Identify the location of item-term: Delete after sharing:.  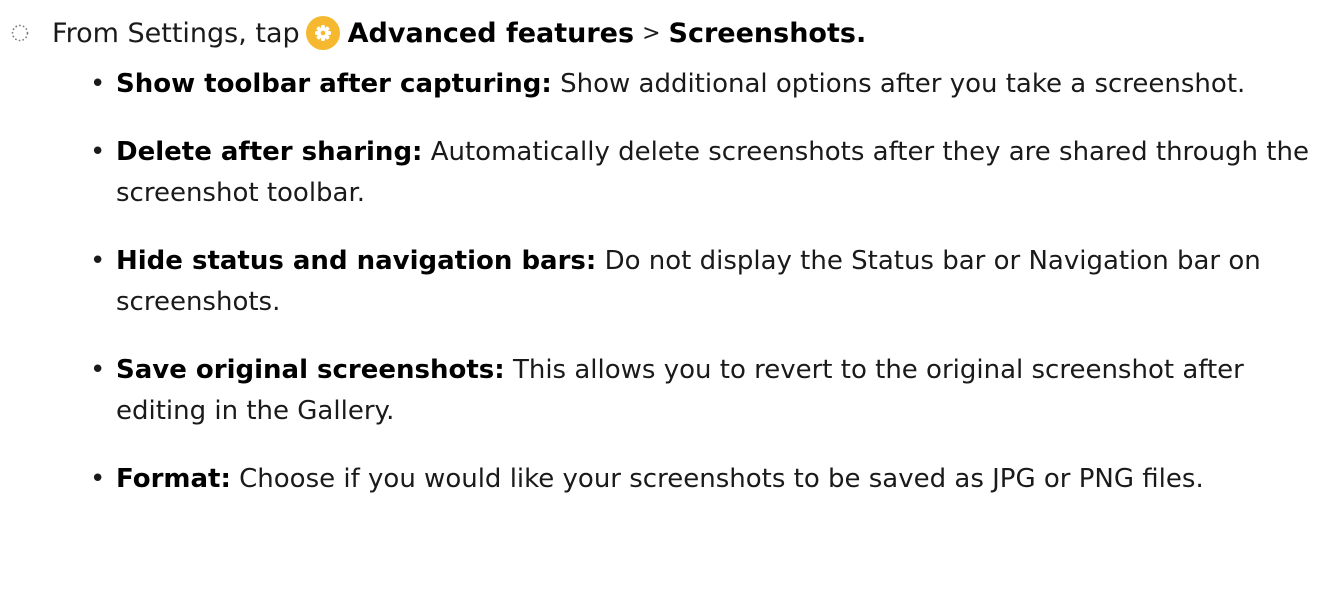
(269, 152).